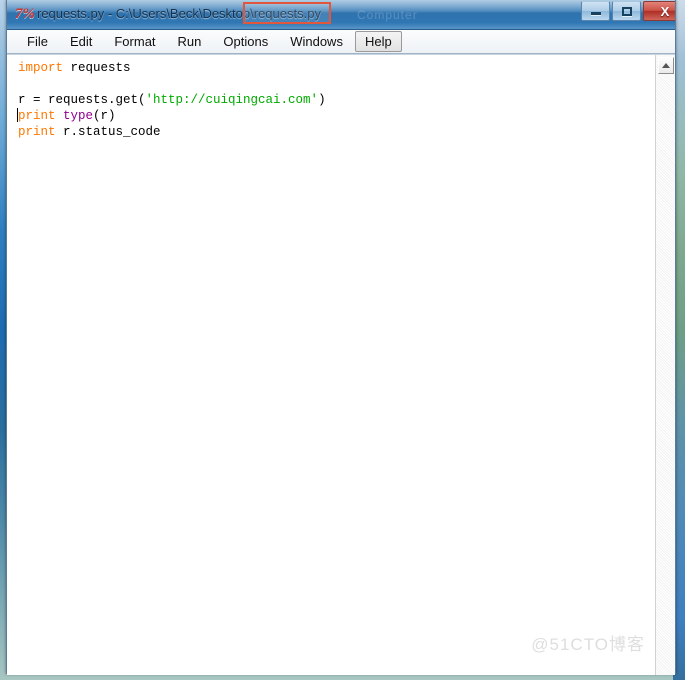  What do you see at coordinates (387, 15) in the screenshot?
I see `titlebar-ghost-text: Computer` at bounding box center [387, 15].